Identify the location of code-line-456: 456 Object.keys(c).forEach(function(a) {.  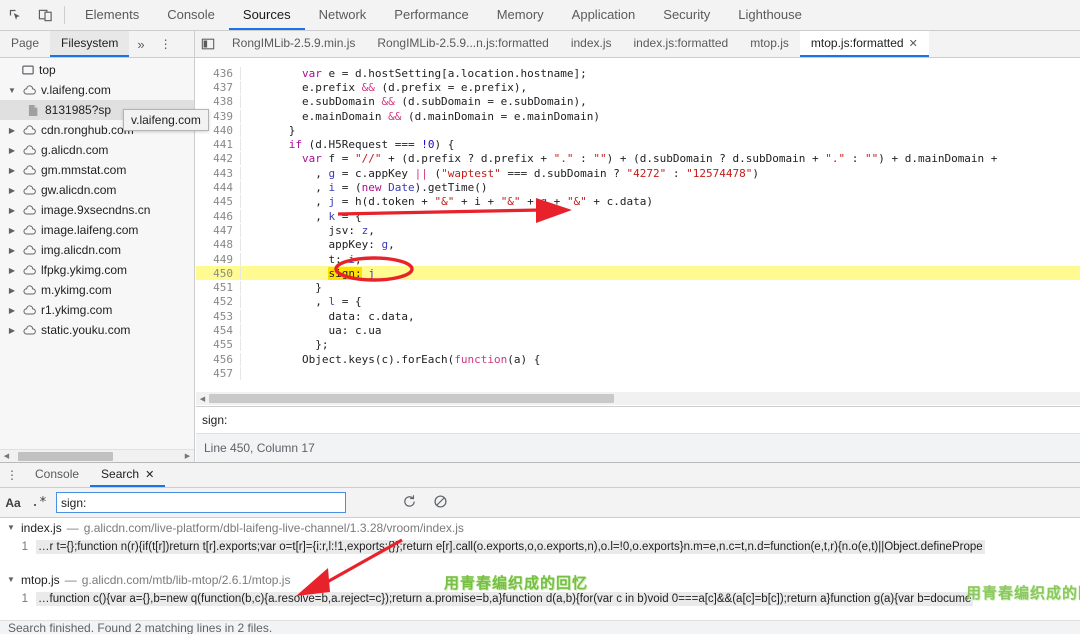
(638, 359).